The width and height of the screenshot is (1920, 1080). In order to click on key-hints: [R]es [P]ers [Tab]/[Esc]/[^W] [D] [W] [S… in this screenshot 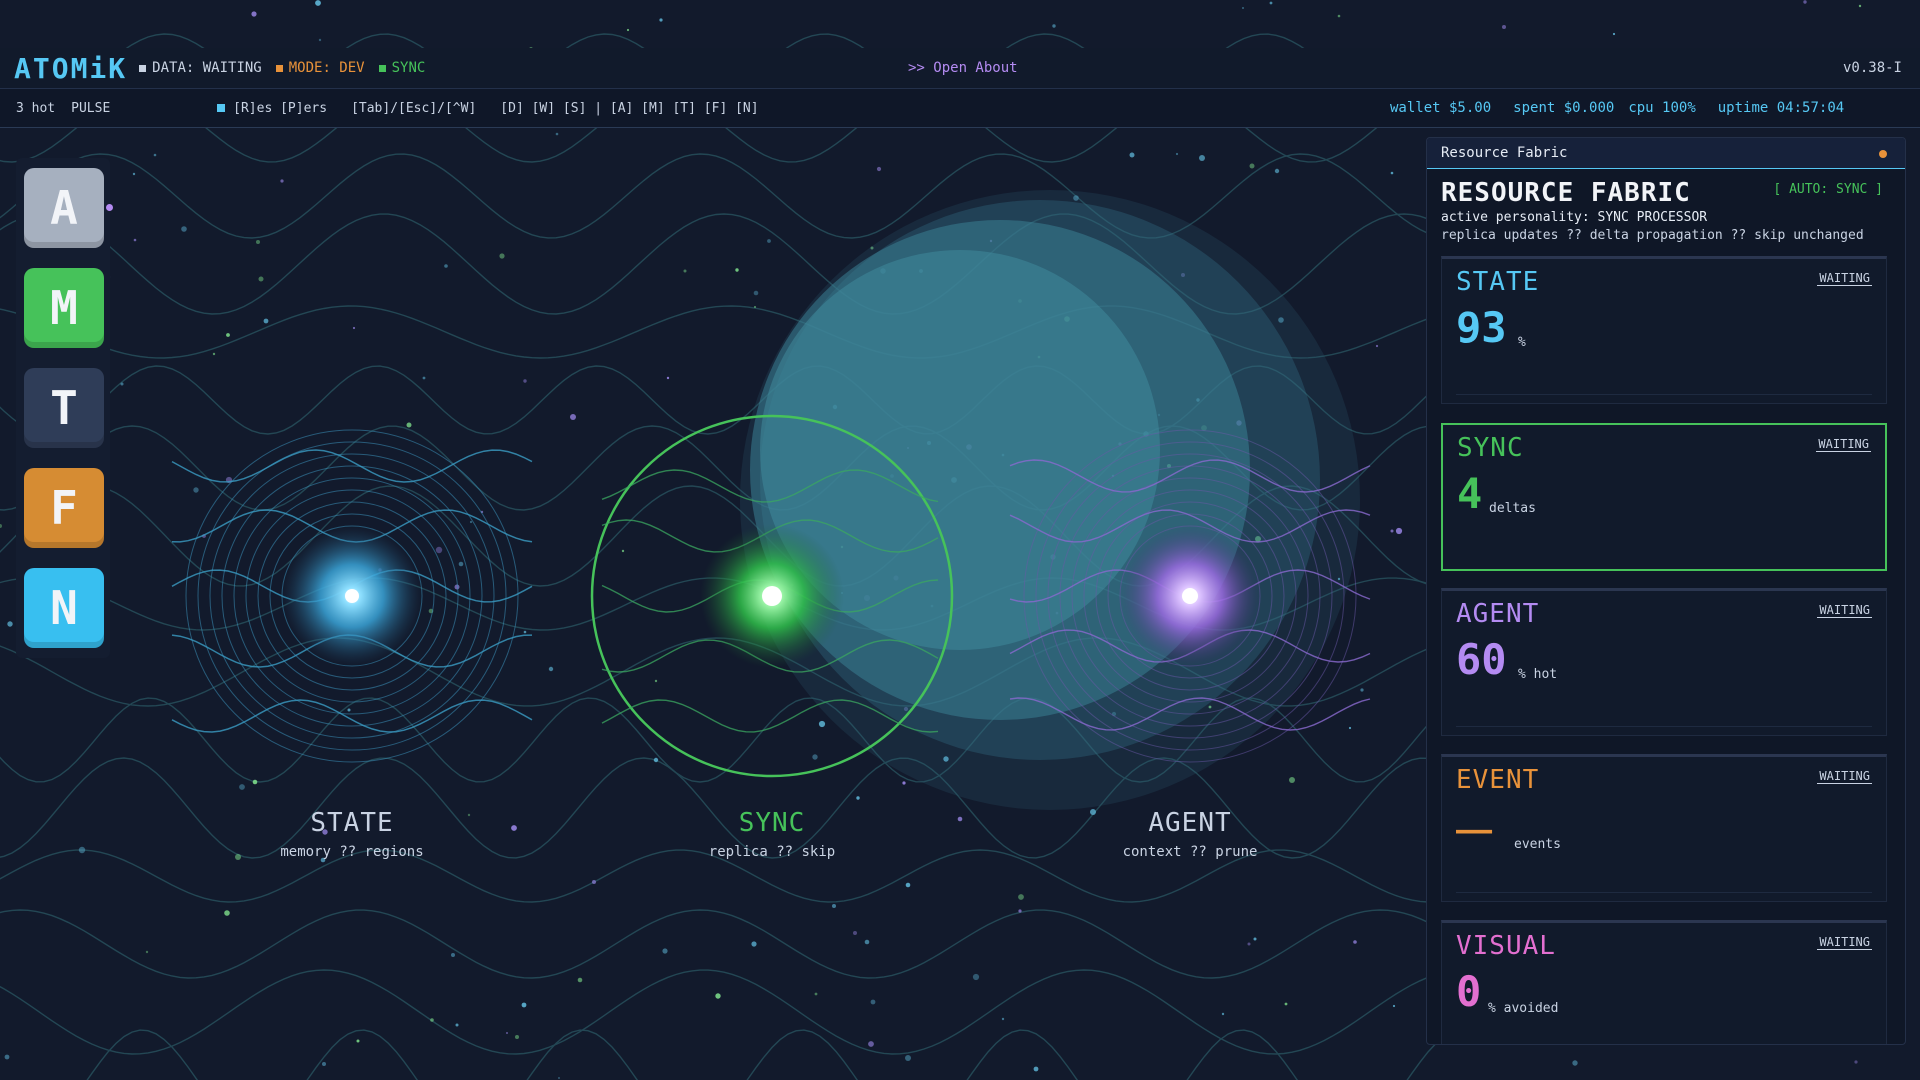, I will do `click(488, 108)`.